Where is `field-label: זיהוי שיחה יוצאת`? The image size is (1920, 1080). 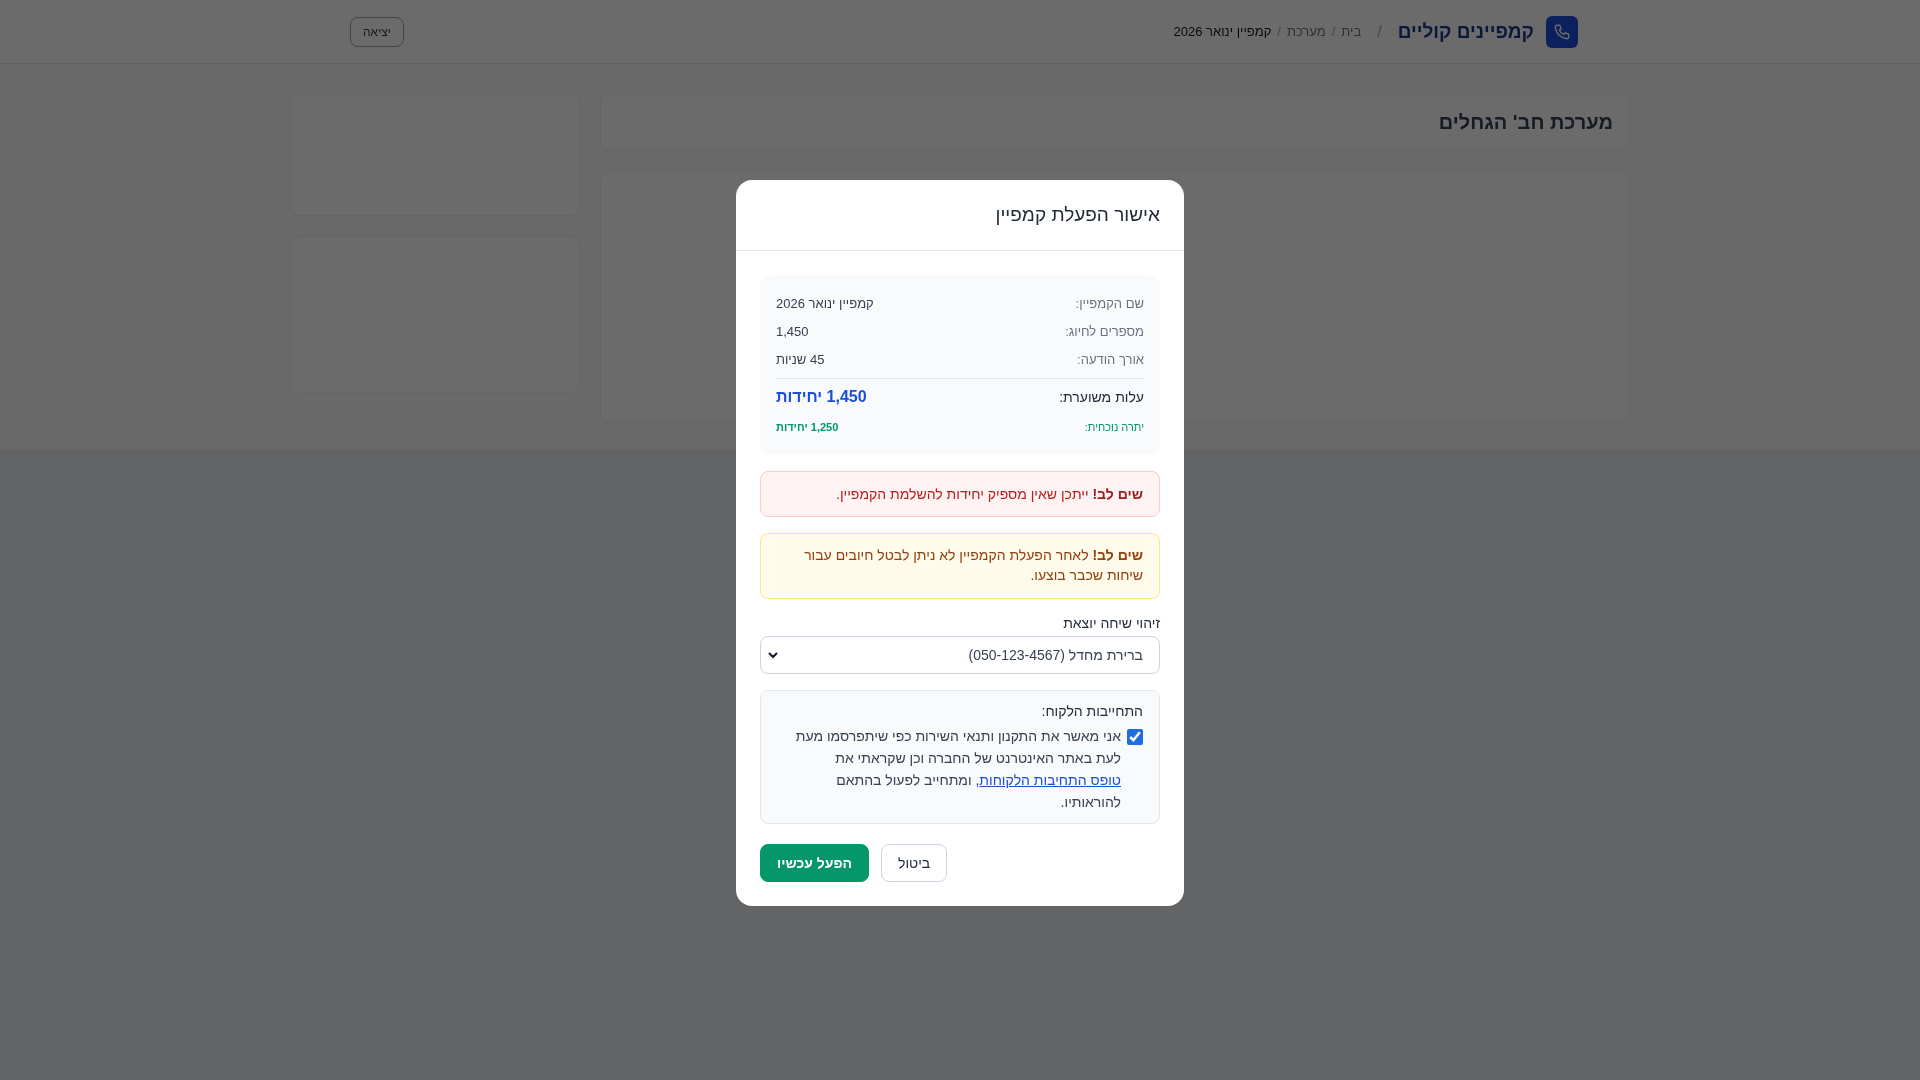
field-label: זיהוי שיחה יוצאת is located at coordinates (1111, 623).